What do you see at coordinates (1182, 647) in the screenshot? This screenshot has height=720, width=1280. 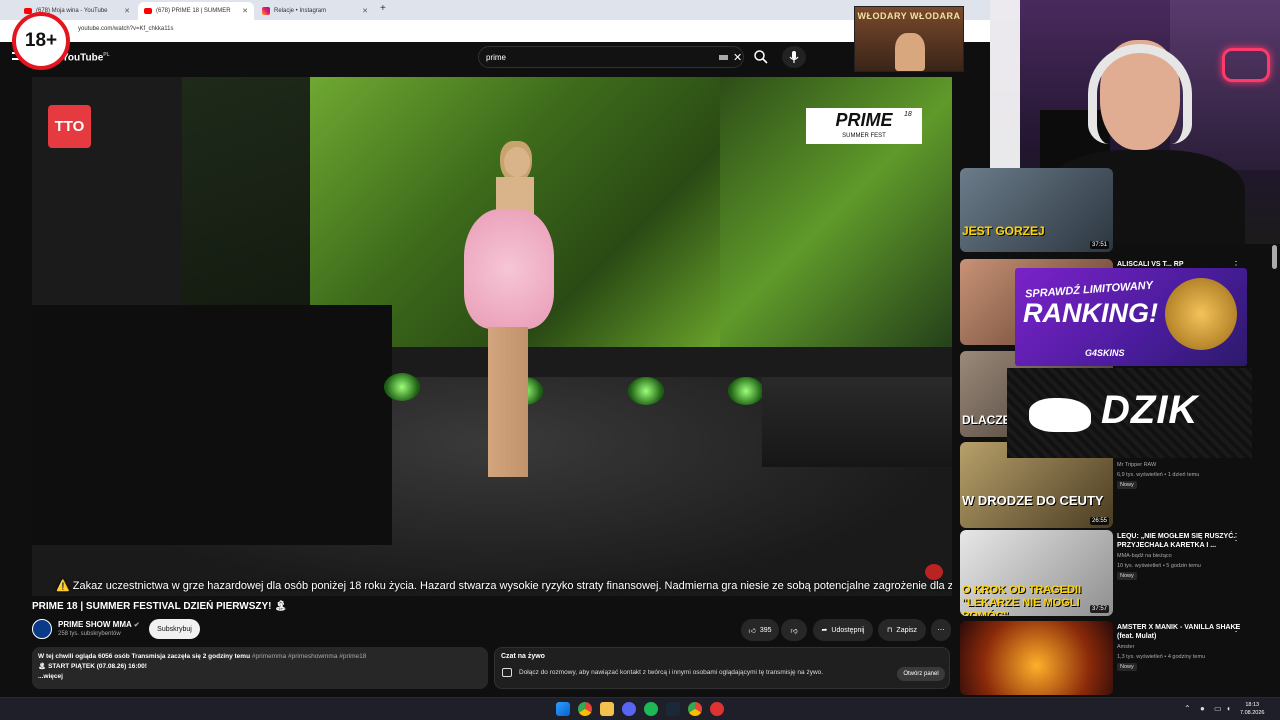 I see `video-channel: Amster` at bounding box center [1182, 647].